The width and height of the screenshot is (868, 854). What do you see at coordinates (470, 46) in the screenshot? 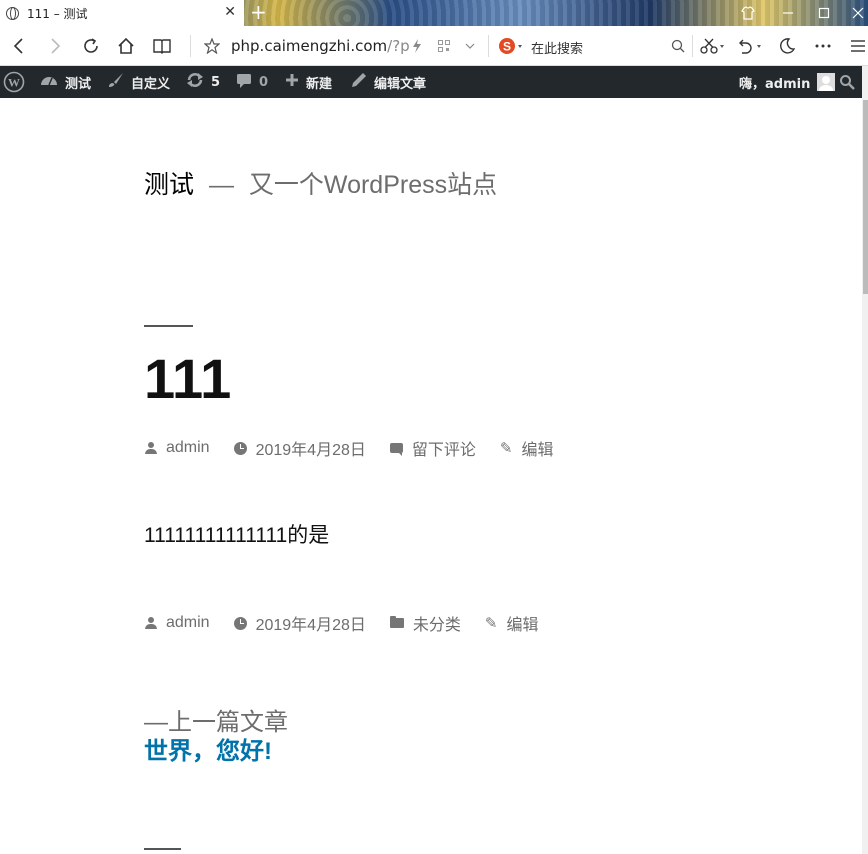
I see `address-dropdown-icon` at bounding box center [470, 46].